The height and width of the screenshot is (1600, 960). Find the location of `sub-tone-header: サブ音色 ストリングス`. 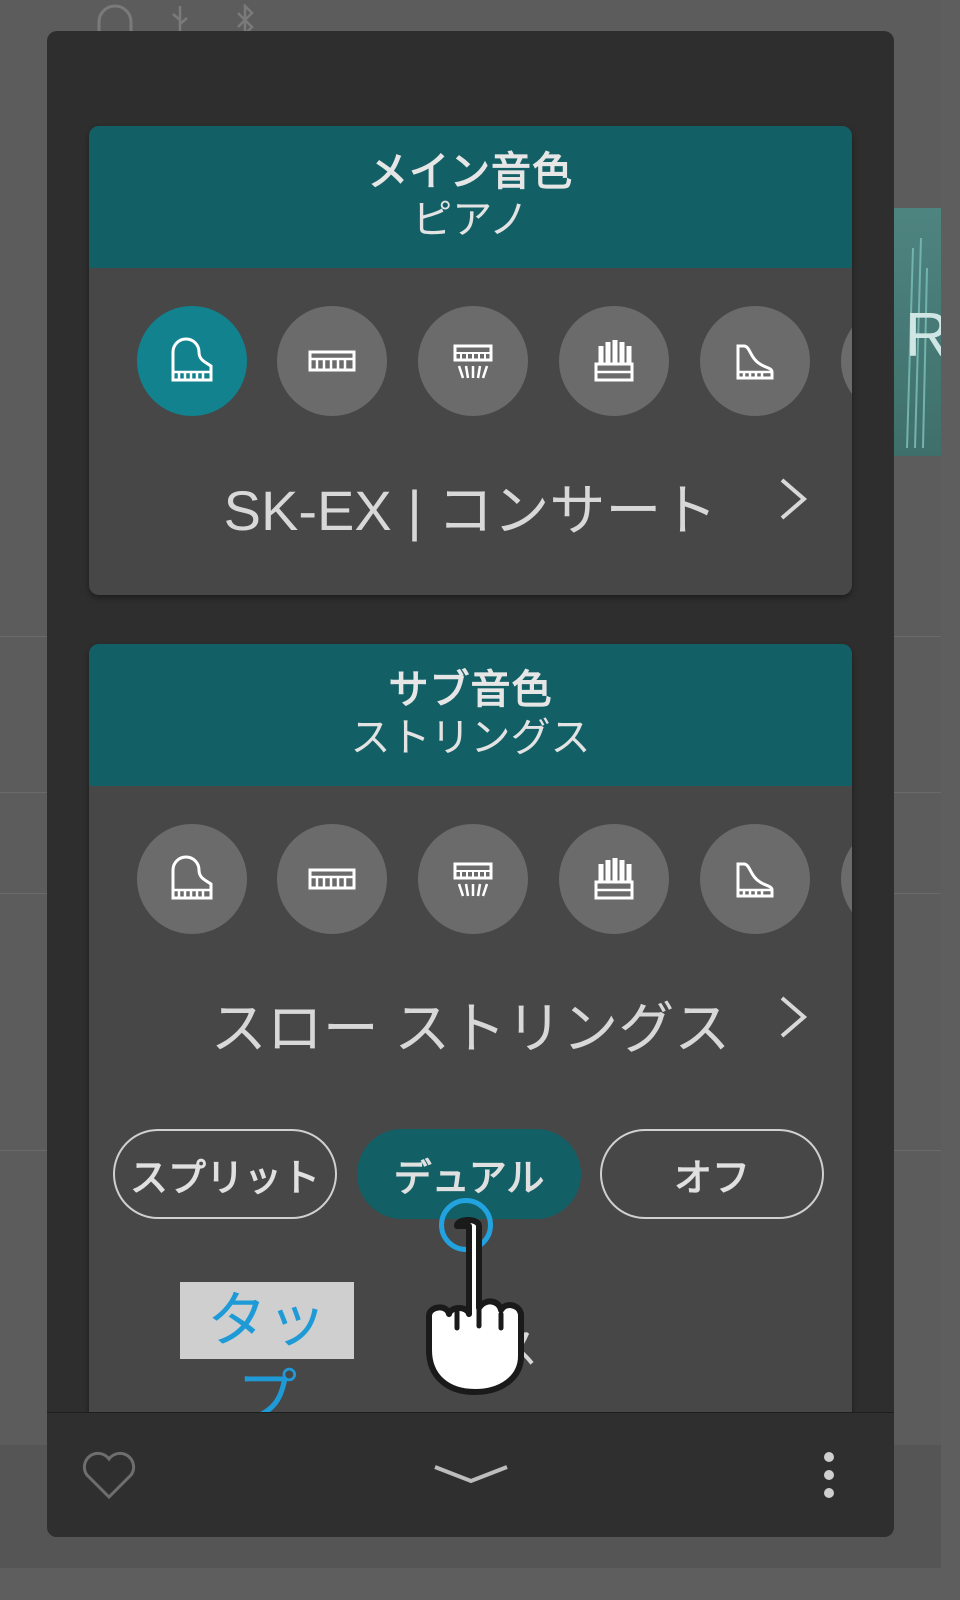

sub-tone-header: サブ音色 ストリングス is located at coordinates (470, 715).